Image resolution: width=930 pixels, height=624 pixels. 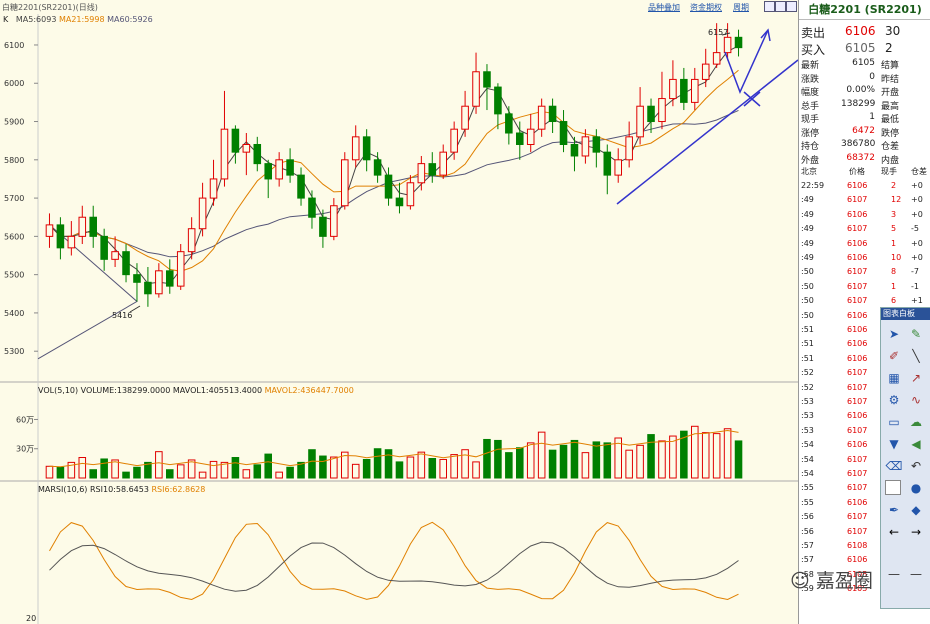 I want to click on link-period: 周期, so click(x=741, y=7).